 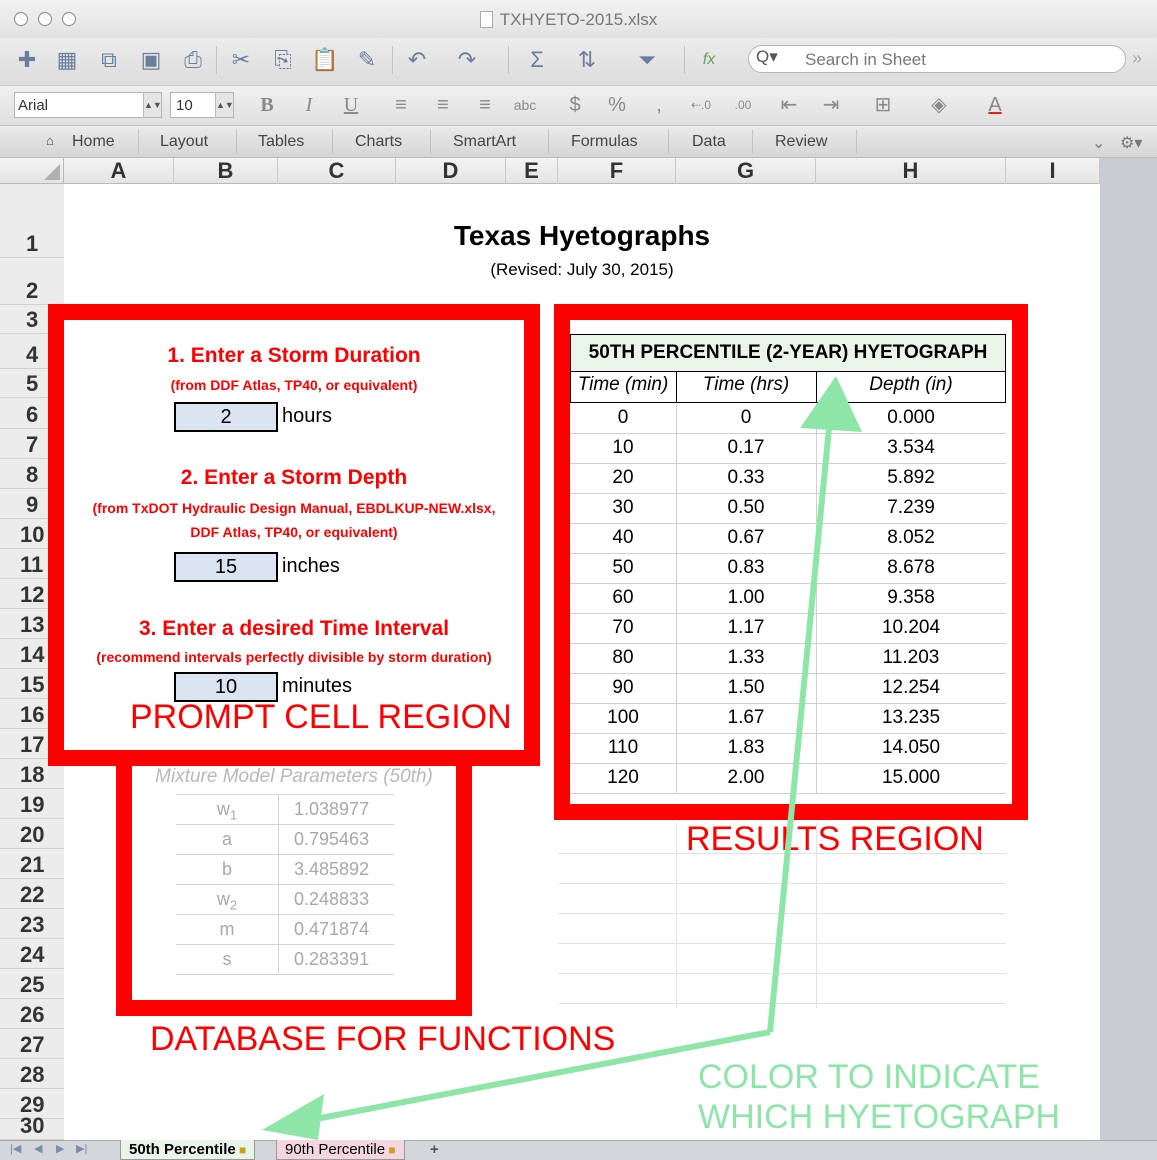 What do you see at coordinates (15, 1148) in the screenshot?
I see `first-sheet-icon: |◀` at bounding box center [15, 1148].